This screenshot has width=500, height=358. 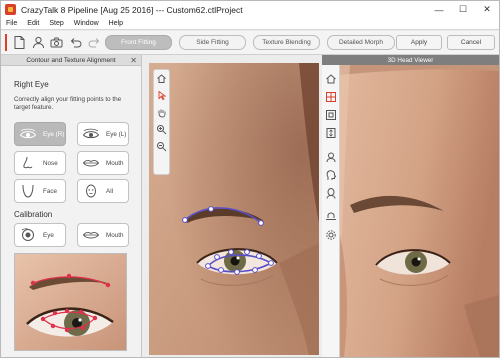 What do you see at coordinates (109, 191) in the screenshot?
I see `feature-label: All` at bounding box center [109, 191].